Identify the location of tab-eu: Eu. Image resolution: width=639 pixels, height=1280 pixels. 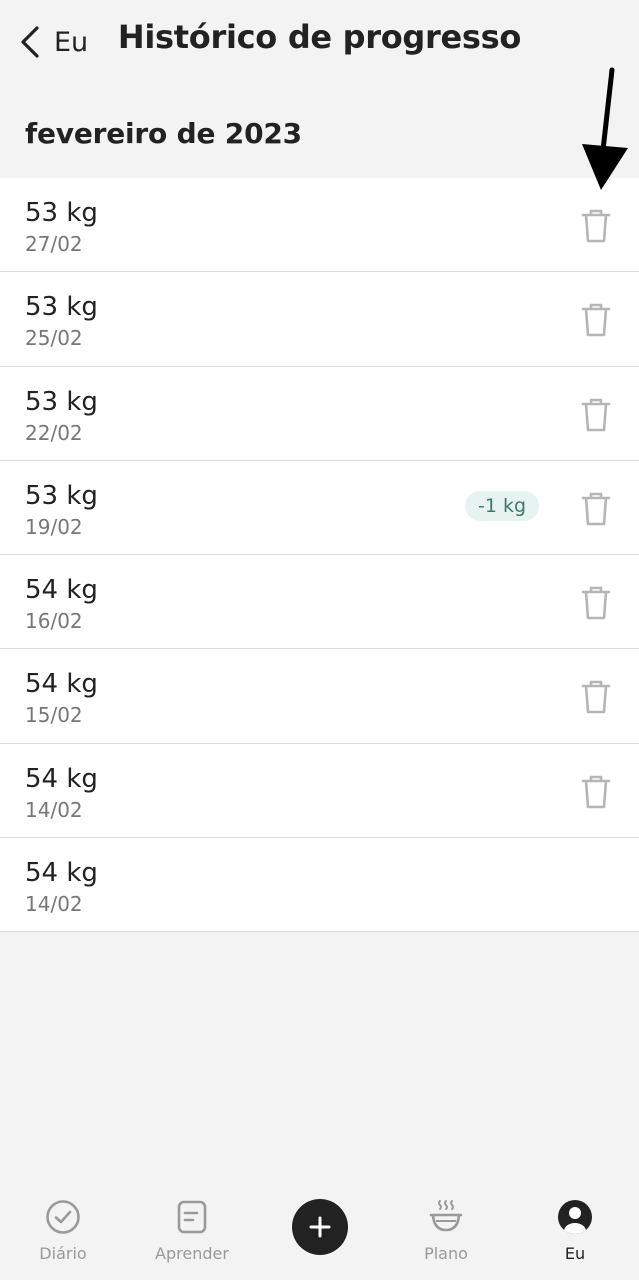
(575, 1230).